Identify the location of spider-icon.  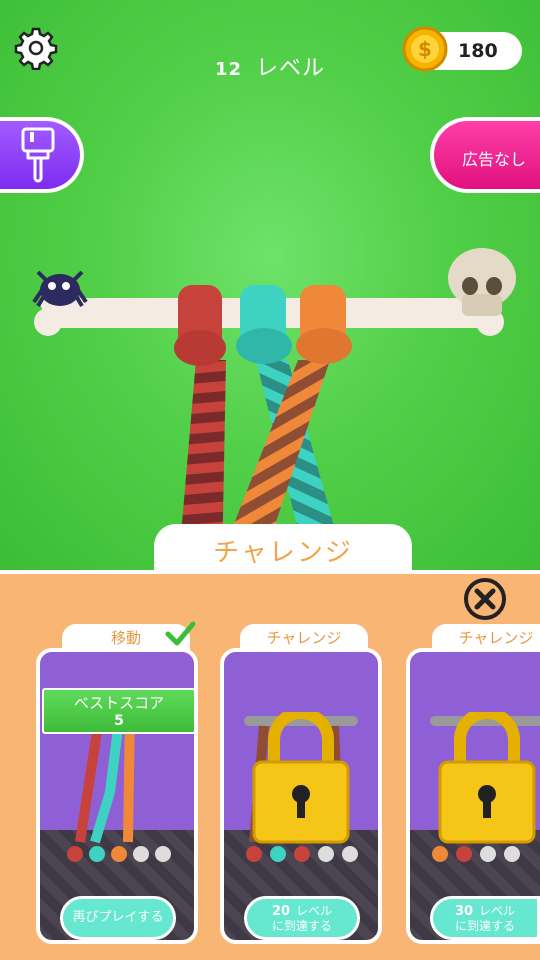
(60, 289).